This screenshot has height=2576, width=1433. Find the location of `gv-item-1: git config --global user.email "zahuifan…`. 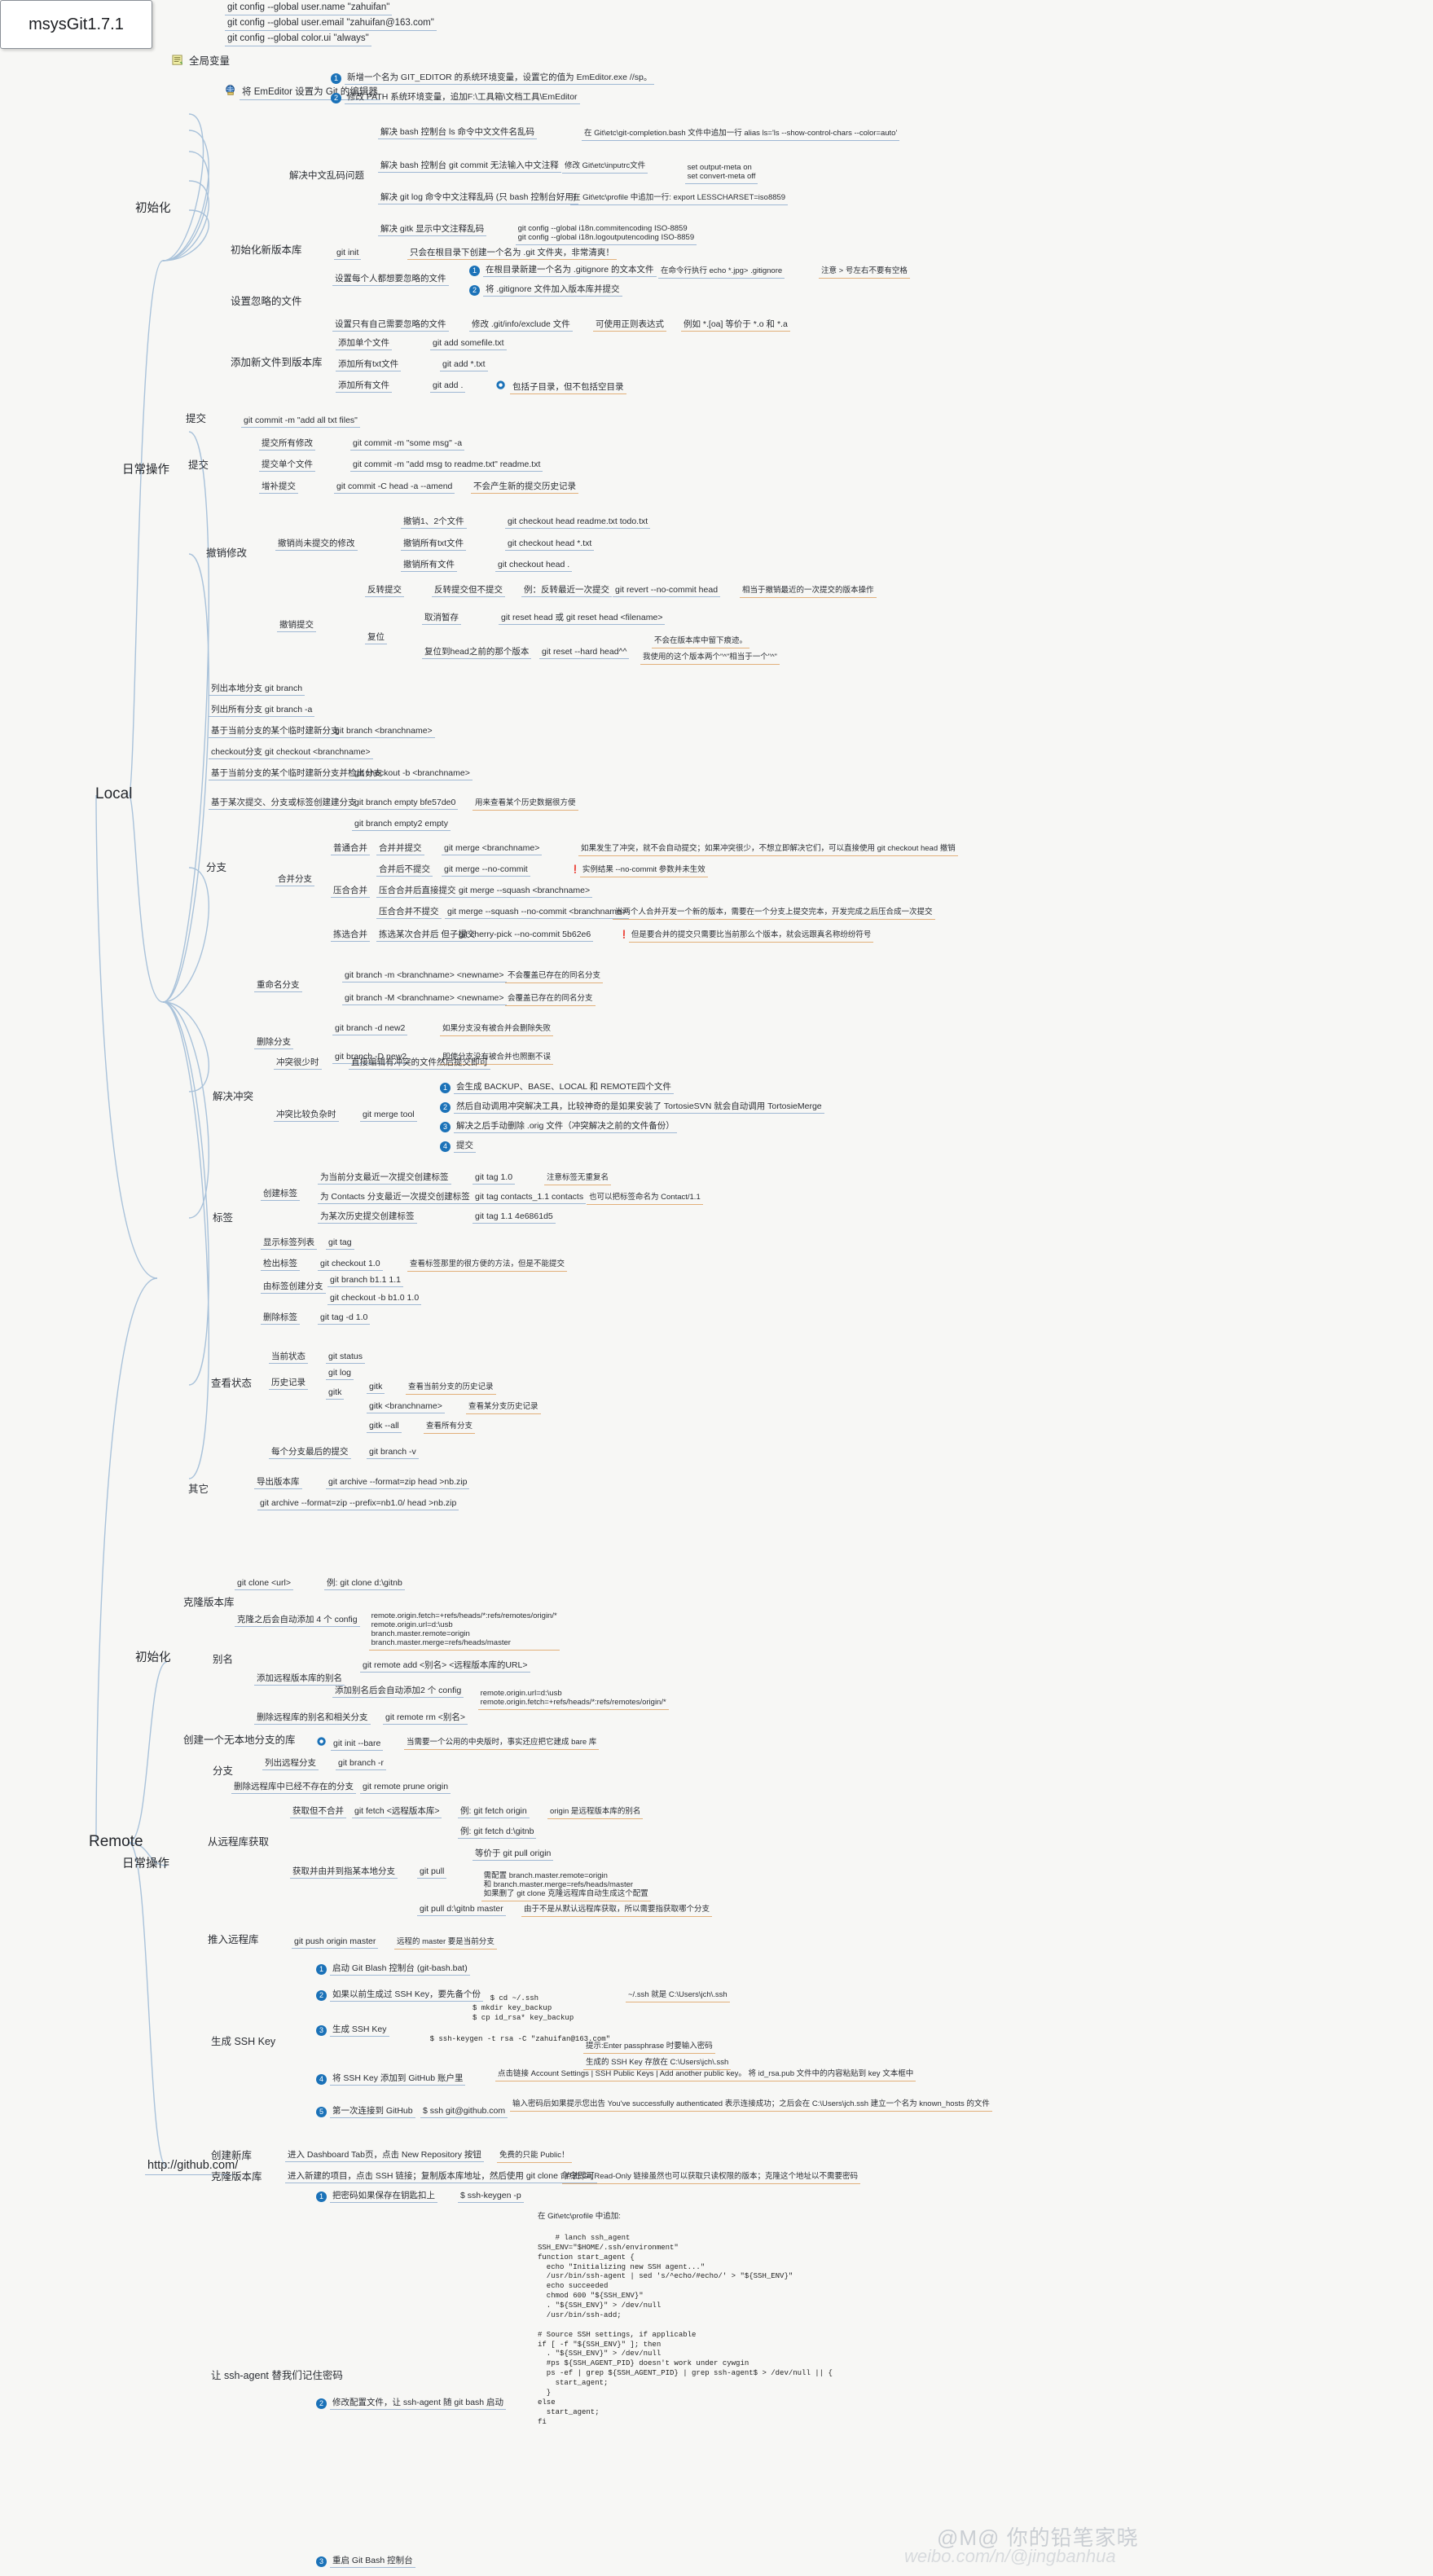

gv-item-1: git config --global user.email "zahuifan… is located at coordinates (331, 24).